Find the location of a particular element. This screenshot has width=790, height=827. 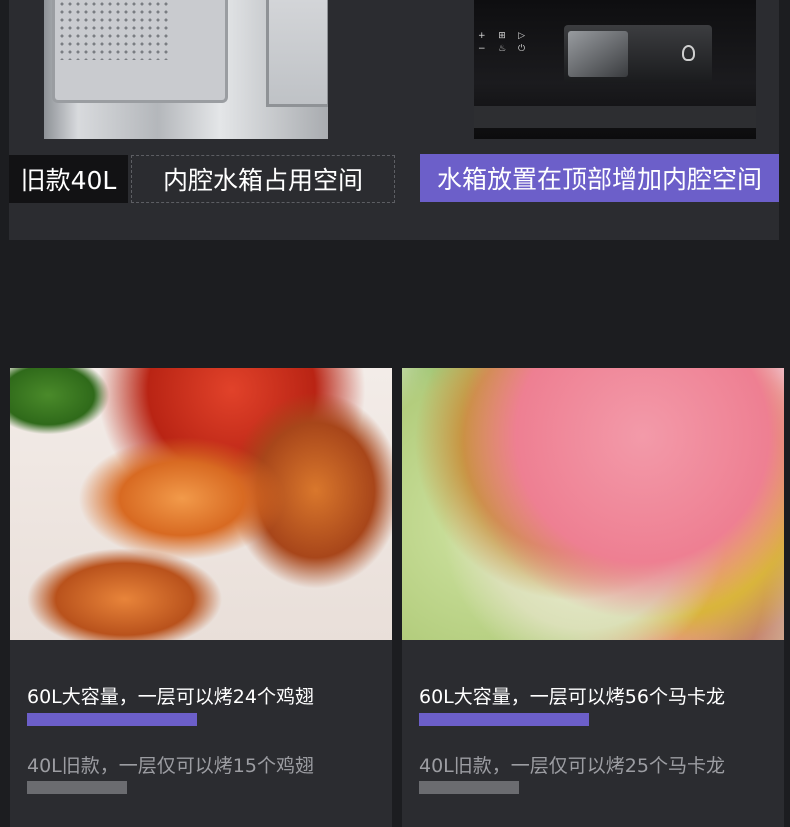

new-oven-top-tank-photo: + − ⊞ ♨ ▷ ⏻ is located at coordinates (615, 69).